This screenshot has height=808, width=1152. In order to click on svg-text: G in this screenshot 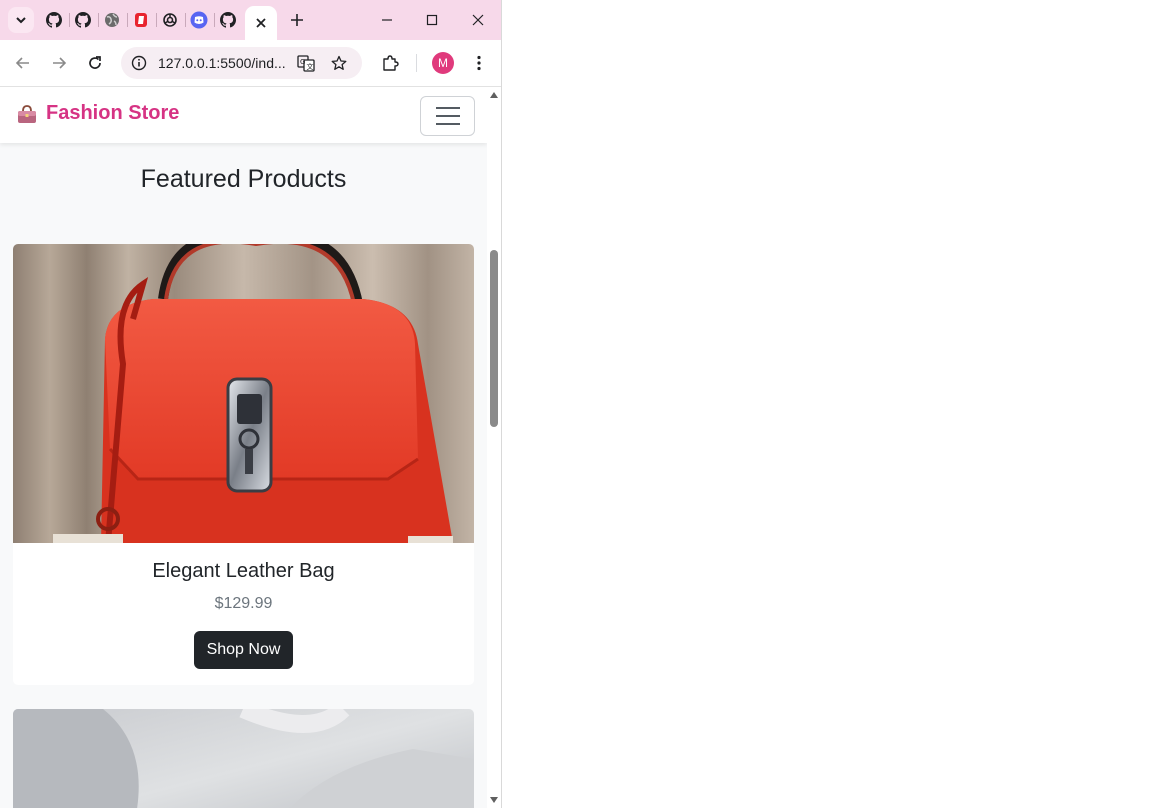, I will do `click(302, 62)`.